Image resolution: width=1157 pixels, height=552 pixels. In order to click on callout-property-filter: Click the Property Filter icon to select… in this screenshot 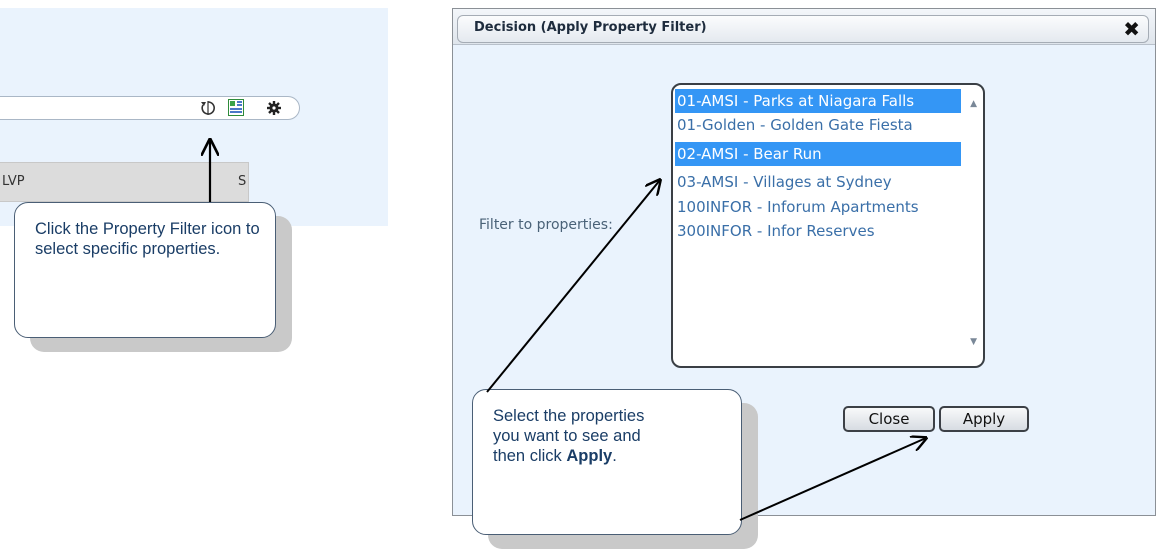, I will do `click(145, 270)`.